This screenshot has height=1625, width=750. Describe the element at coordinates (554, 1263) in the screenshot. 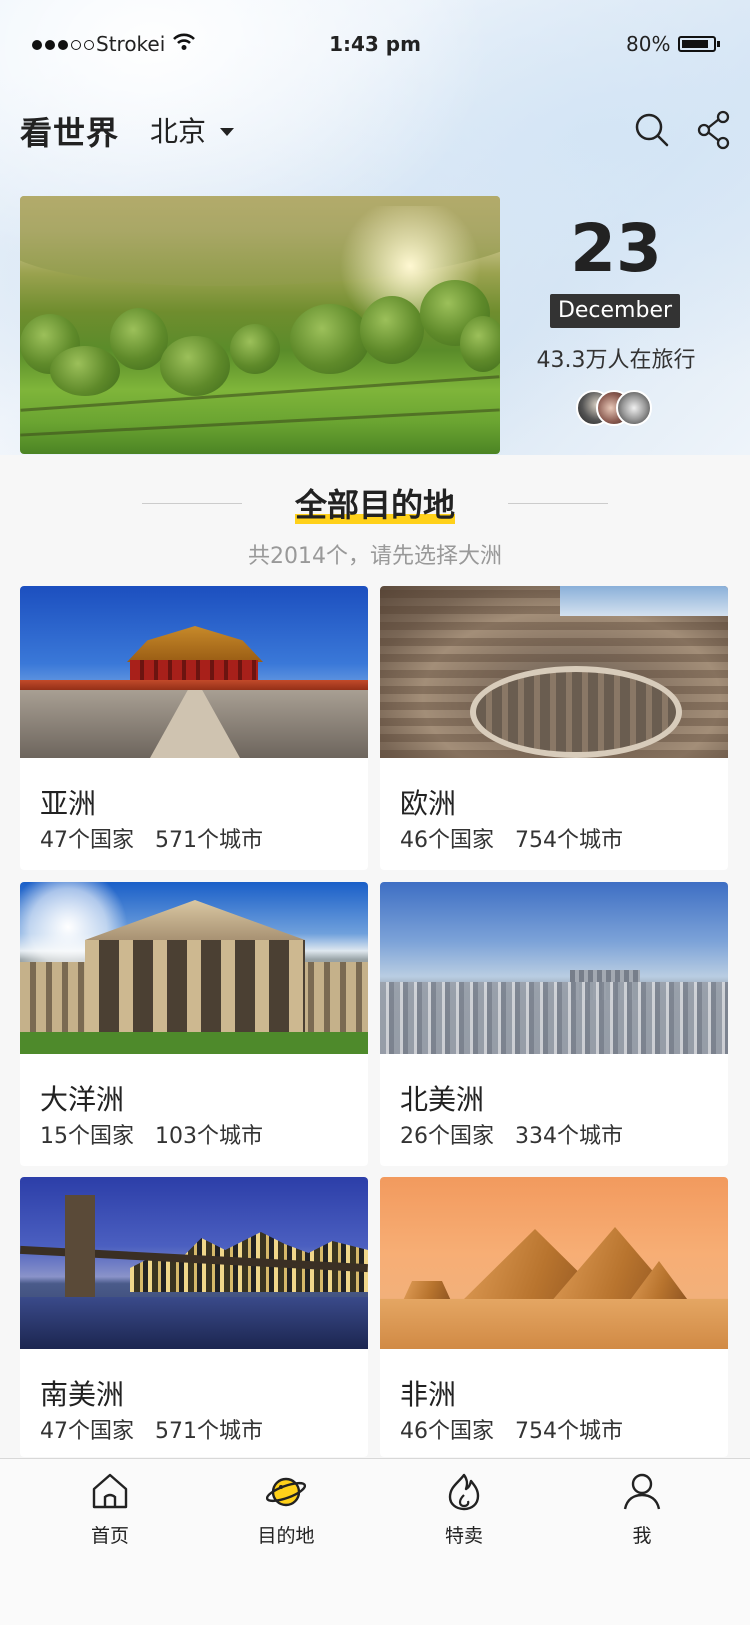

I see `africa-image` at that location.